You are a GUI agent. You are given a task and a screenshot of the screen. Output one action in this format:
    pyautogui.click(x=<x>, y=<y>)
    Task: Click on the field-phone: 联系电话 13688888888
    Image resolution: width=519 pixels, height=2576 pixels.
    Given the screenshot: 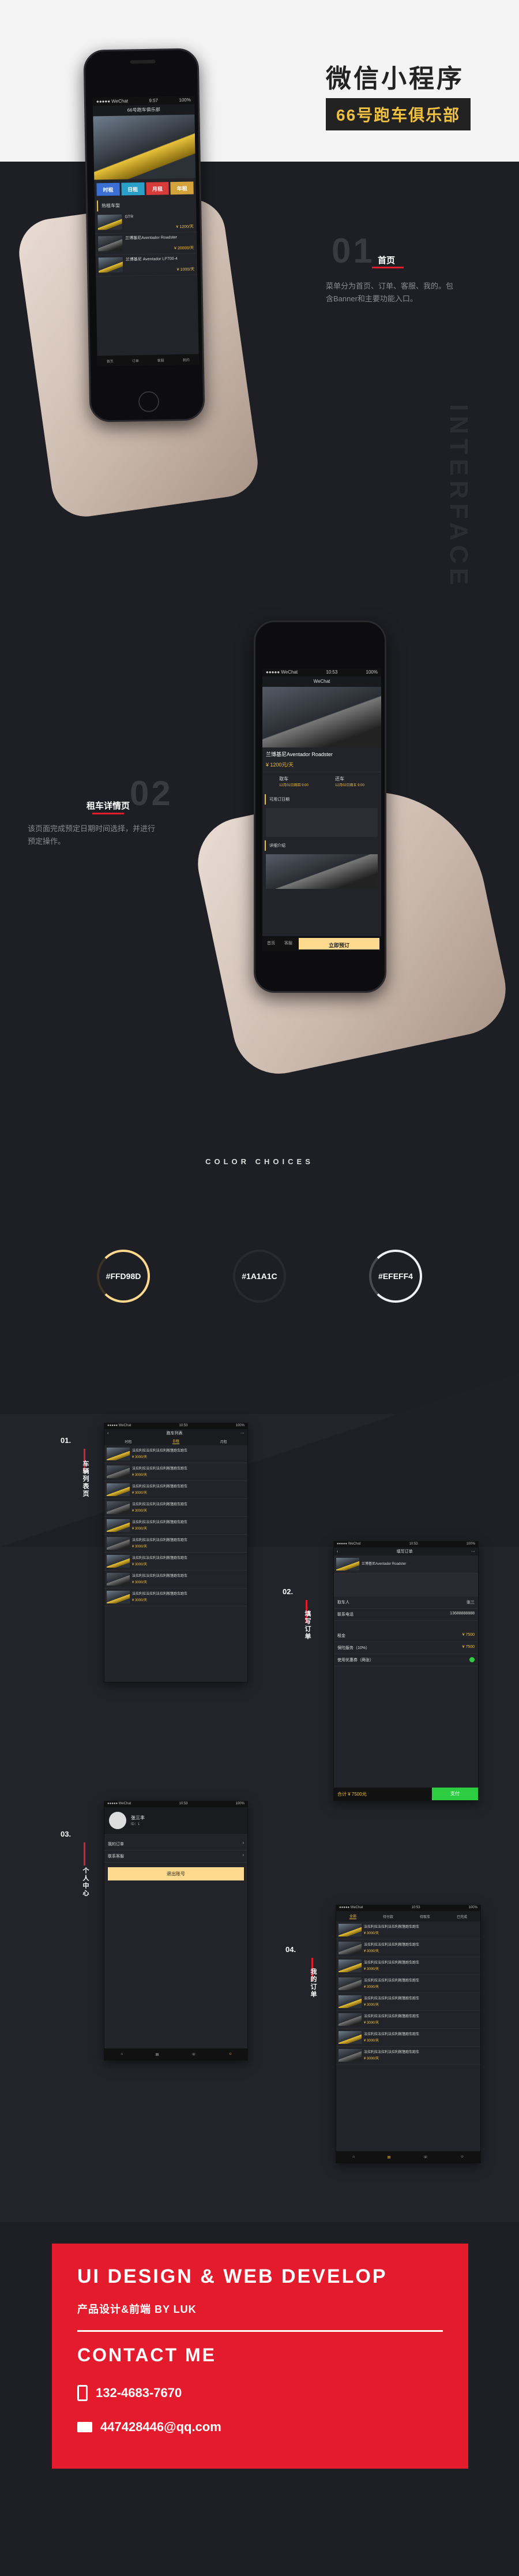 What is the action you would take?
    pyautogui.click(x=406, y=1615)
    